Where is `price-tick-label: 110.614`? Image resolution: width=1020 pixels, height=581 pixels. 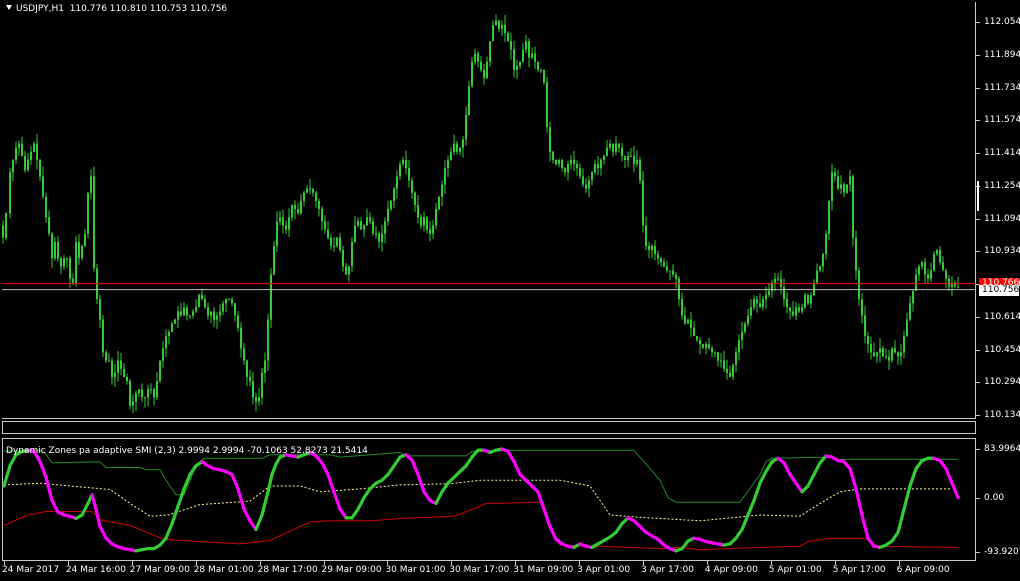 price-tick-label: 110.614 is located at coordinates (1002, 316).